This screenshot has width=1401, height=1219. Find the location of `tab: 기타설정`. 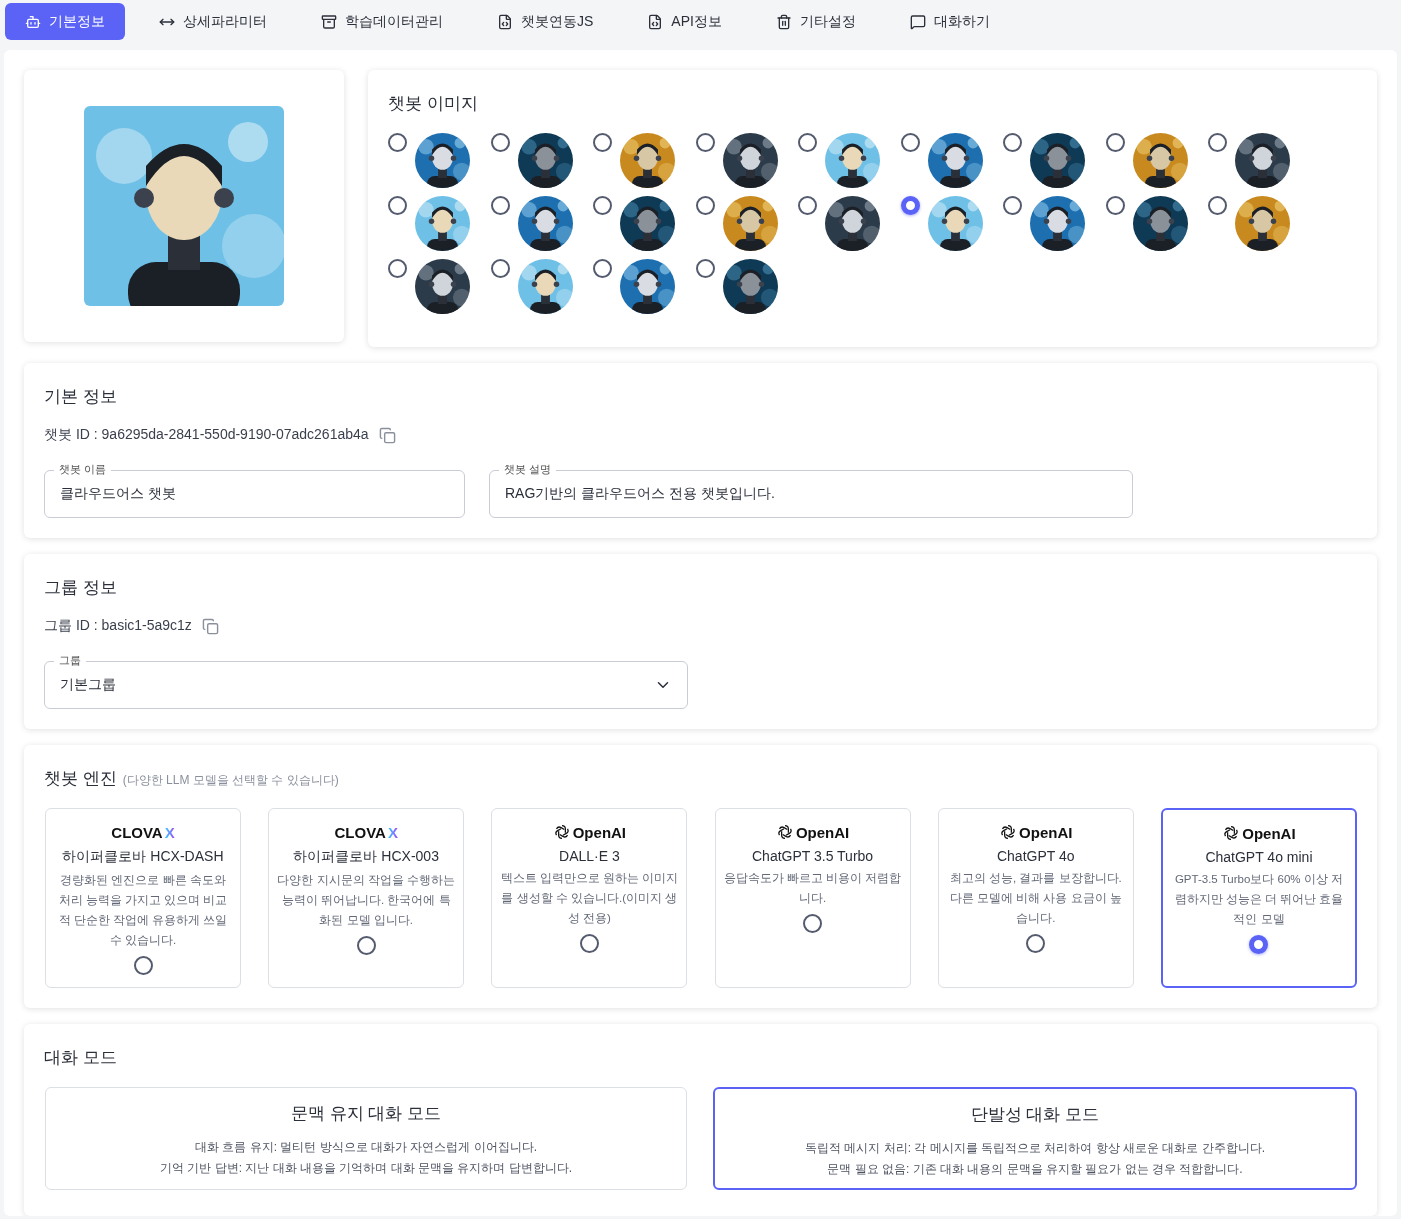

tab: 기타설정 is located at coordinates (815, 21).